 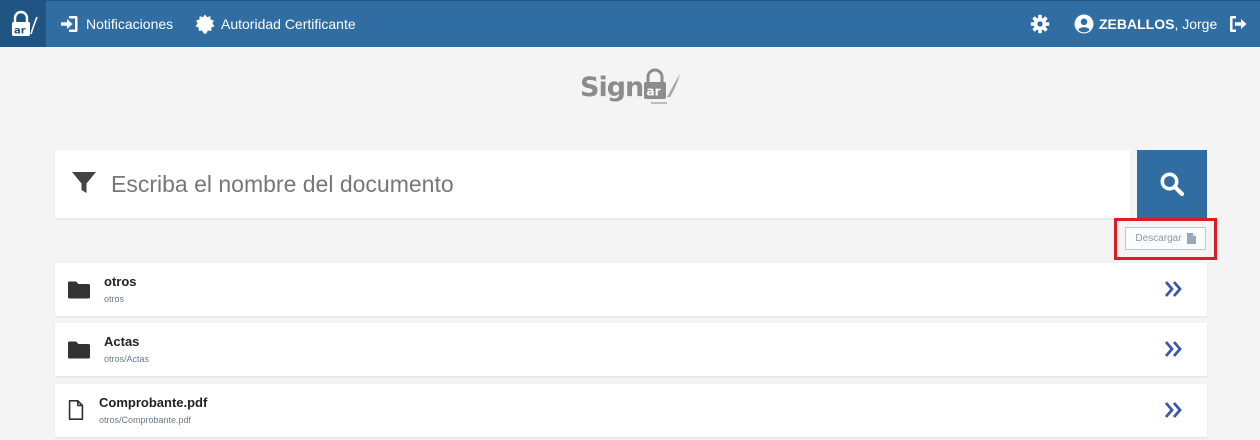 What do you see at coordinates (122, 341) in the screenshot?
I see `item-title: Actas` at bounding box center [122, 341].